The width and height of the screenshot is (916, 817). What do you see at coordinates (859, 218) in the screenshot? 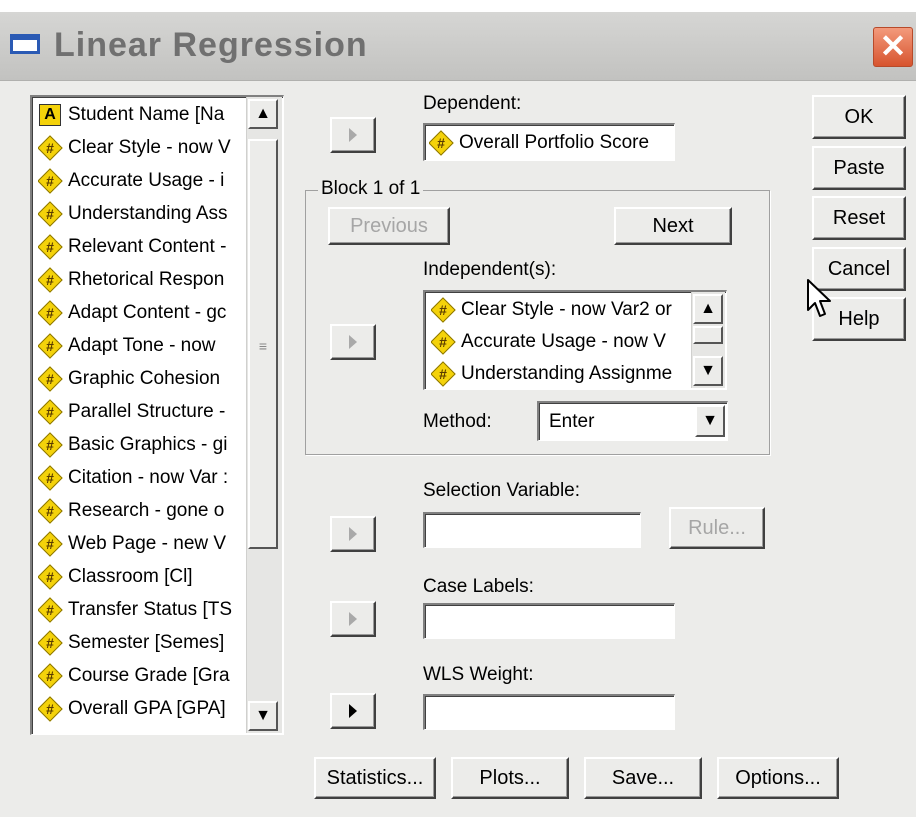
I see `reset-button: Reset` at bounding box center [859, 218].